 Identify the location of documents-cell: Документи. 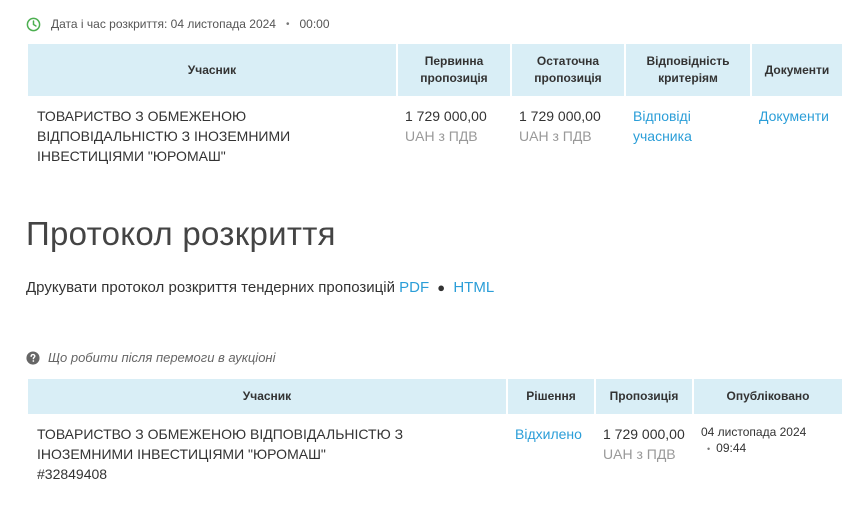
(796, 131).